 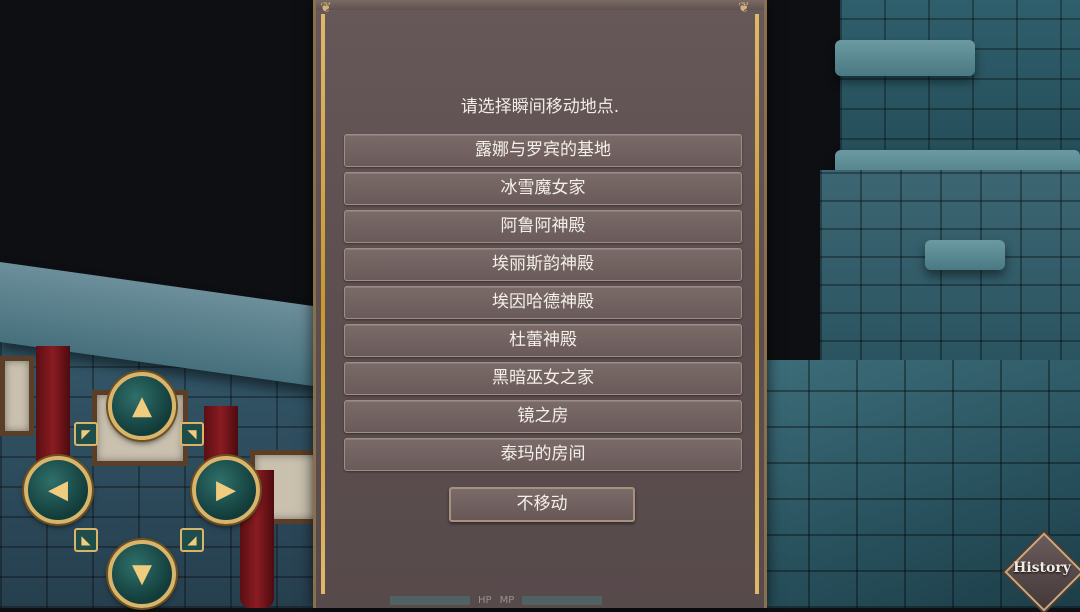 I want to click on dpad-down-button: ▼, so click(x=142, y=574).